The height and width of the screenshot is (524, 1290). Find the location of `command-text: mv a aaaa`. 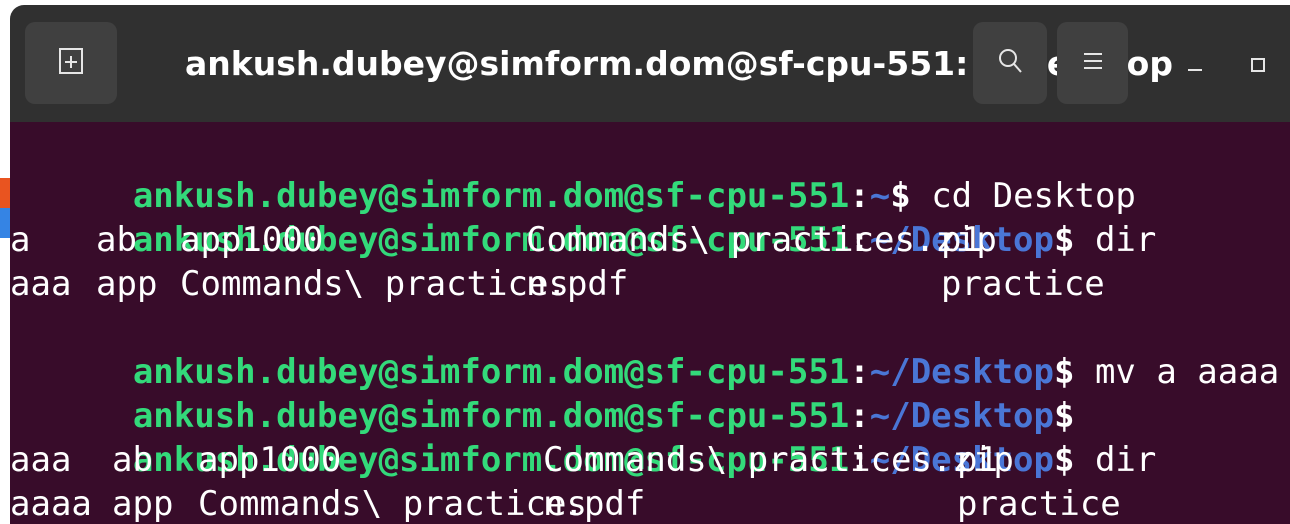

command-text: mv a aaaa is located at coordinates (1177, 372).